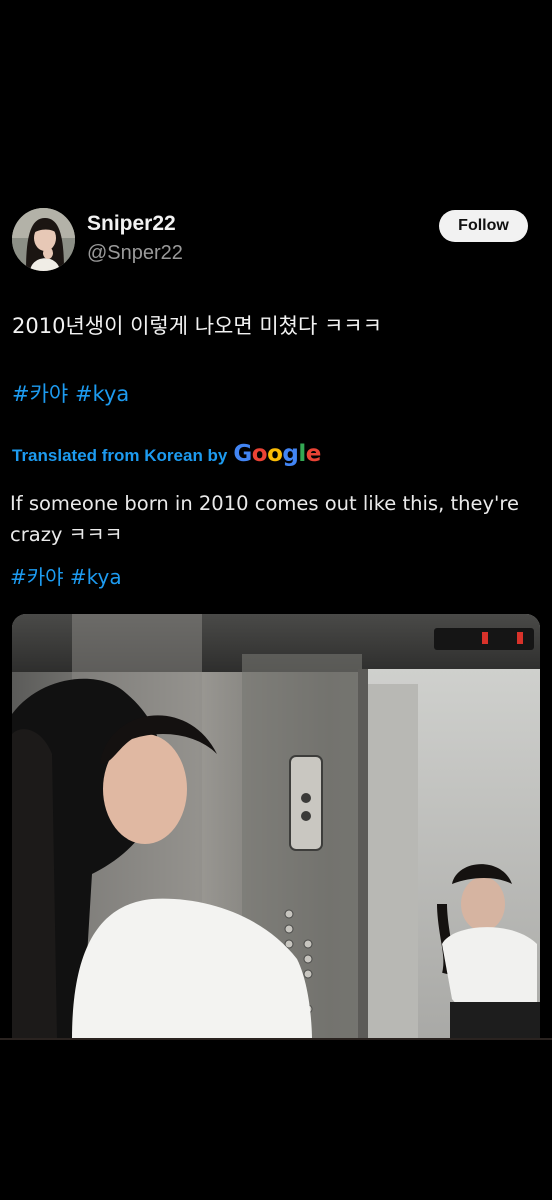 The image size is (552, 1200). I want to click on user-handle: @Snper22, so click(135, 253).